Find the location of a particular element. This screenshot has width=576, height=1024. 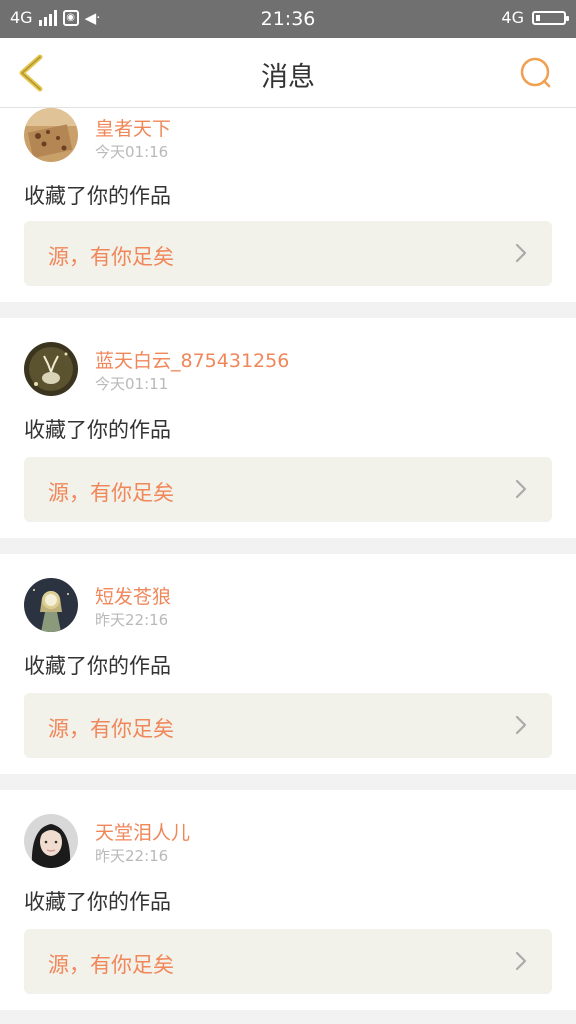

status-bar: 4G ◉ ◀ᐧ 21:36 4G is located at coordinates (288, 19).